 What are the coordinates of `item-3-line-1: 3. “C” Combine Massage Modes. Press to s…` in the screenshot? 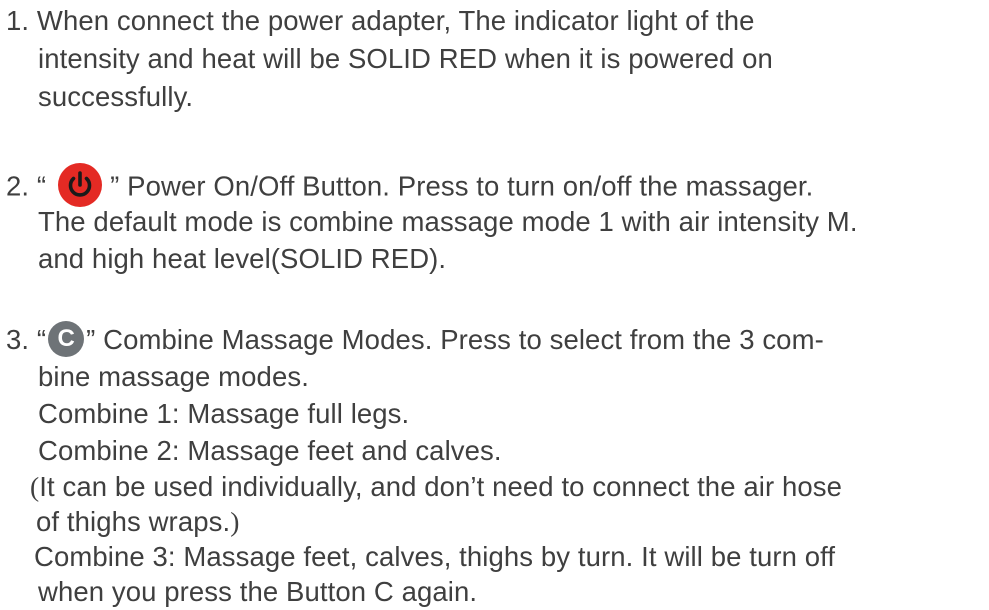 It's located at (415, 340).